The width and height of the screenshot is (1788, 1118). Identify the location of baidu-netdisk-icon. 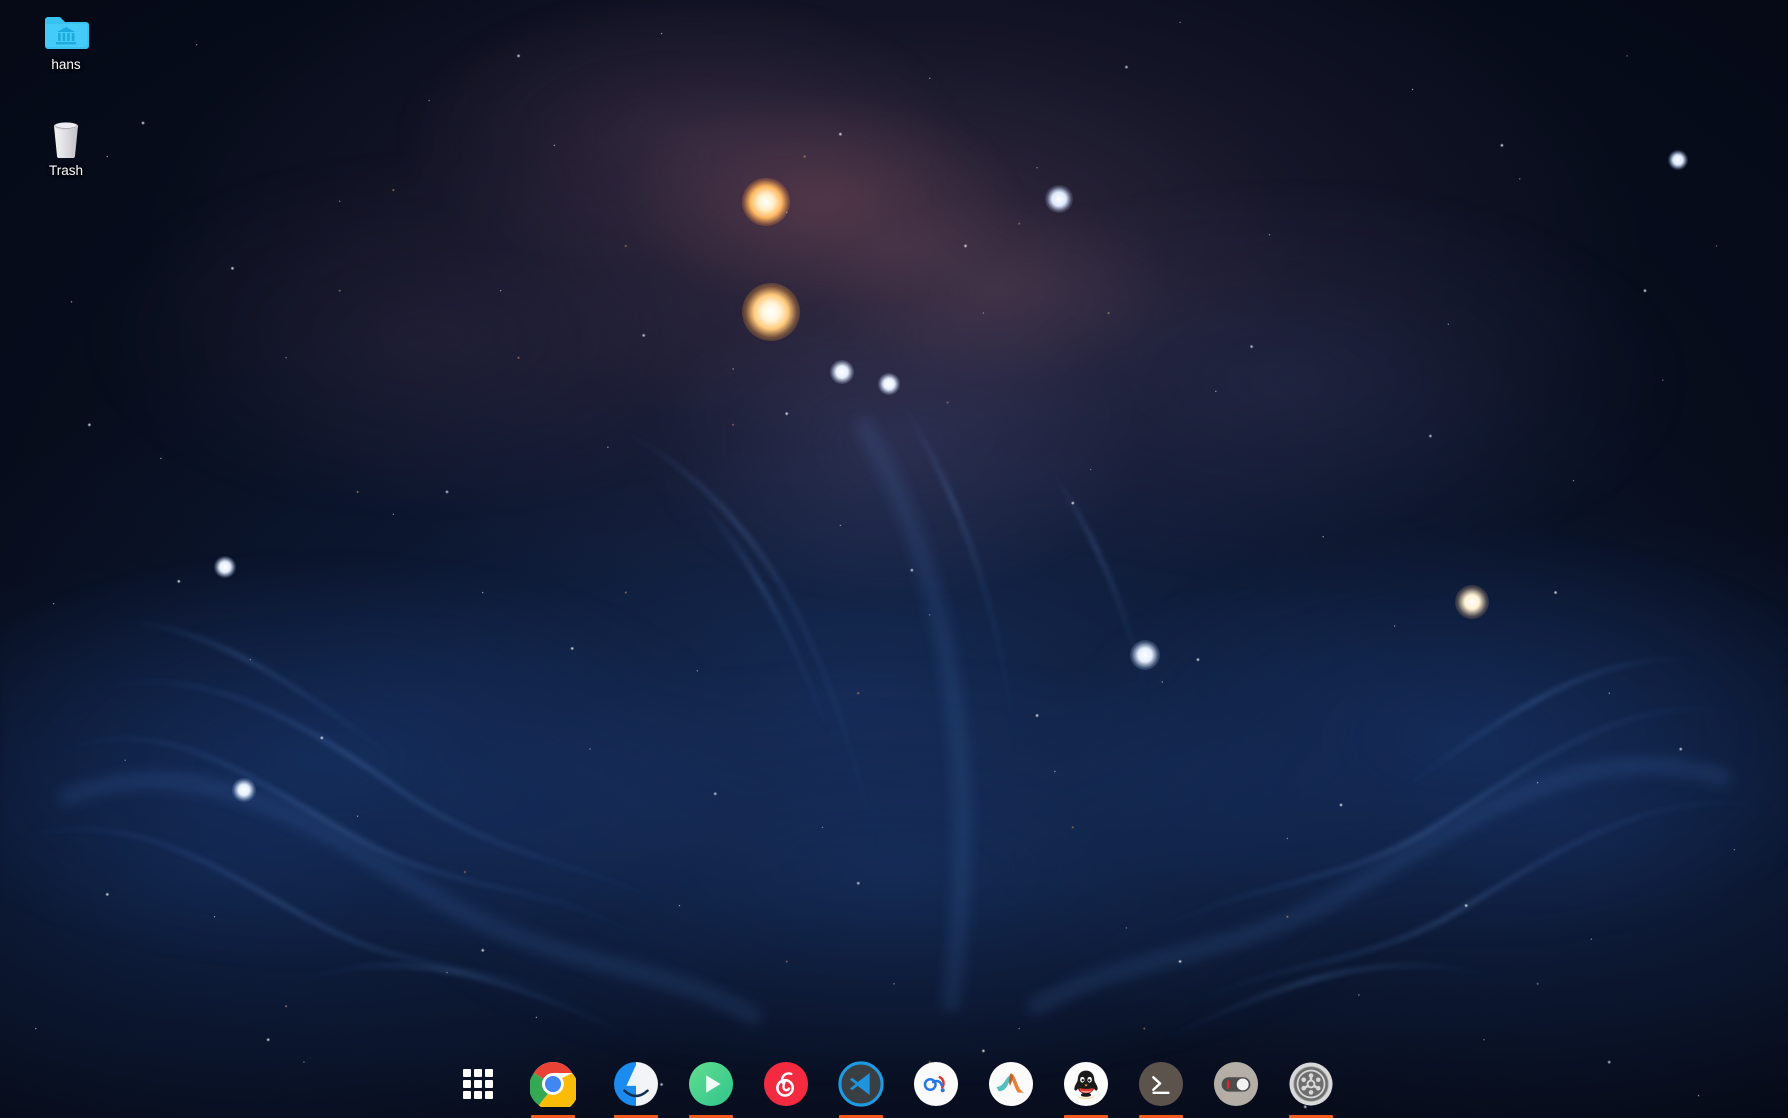
(935, 1084).